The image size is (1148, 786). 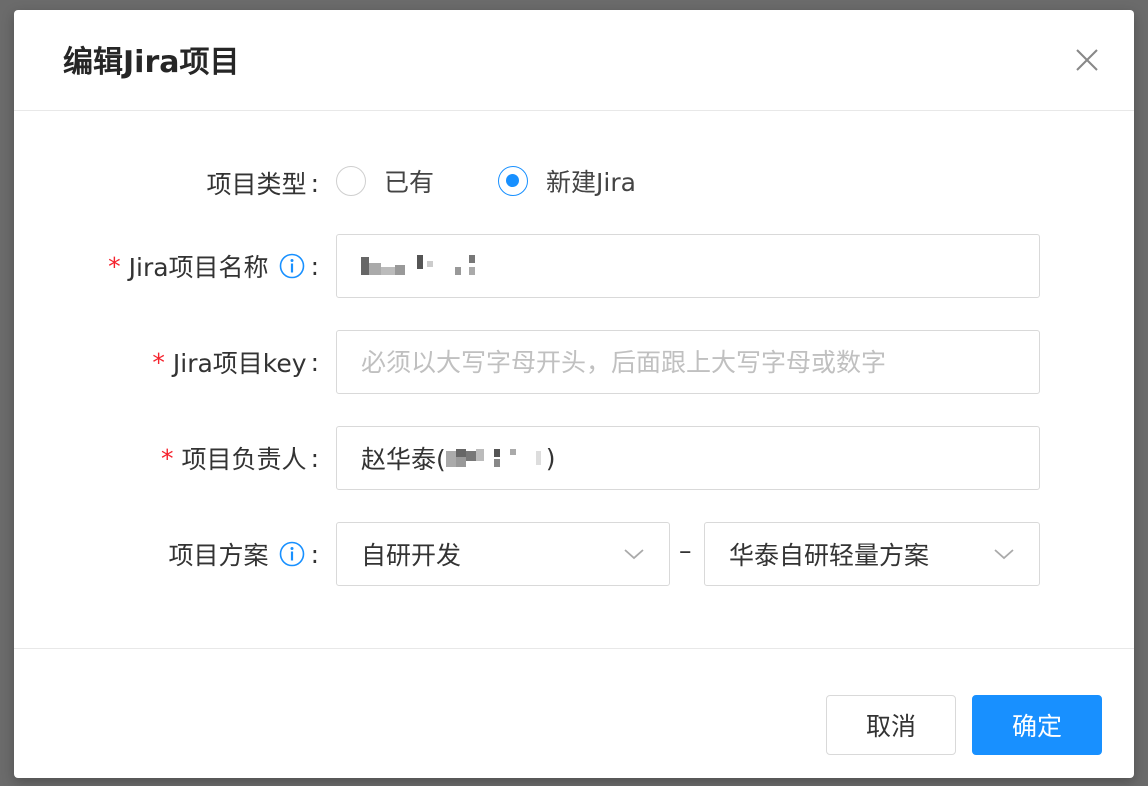 What do you see at coordinates (411, 555) in the screenshot?
I see `project-plan-select-value: 自研开发` at bounding box center [411, 555].